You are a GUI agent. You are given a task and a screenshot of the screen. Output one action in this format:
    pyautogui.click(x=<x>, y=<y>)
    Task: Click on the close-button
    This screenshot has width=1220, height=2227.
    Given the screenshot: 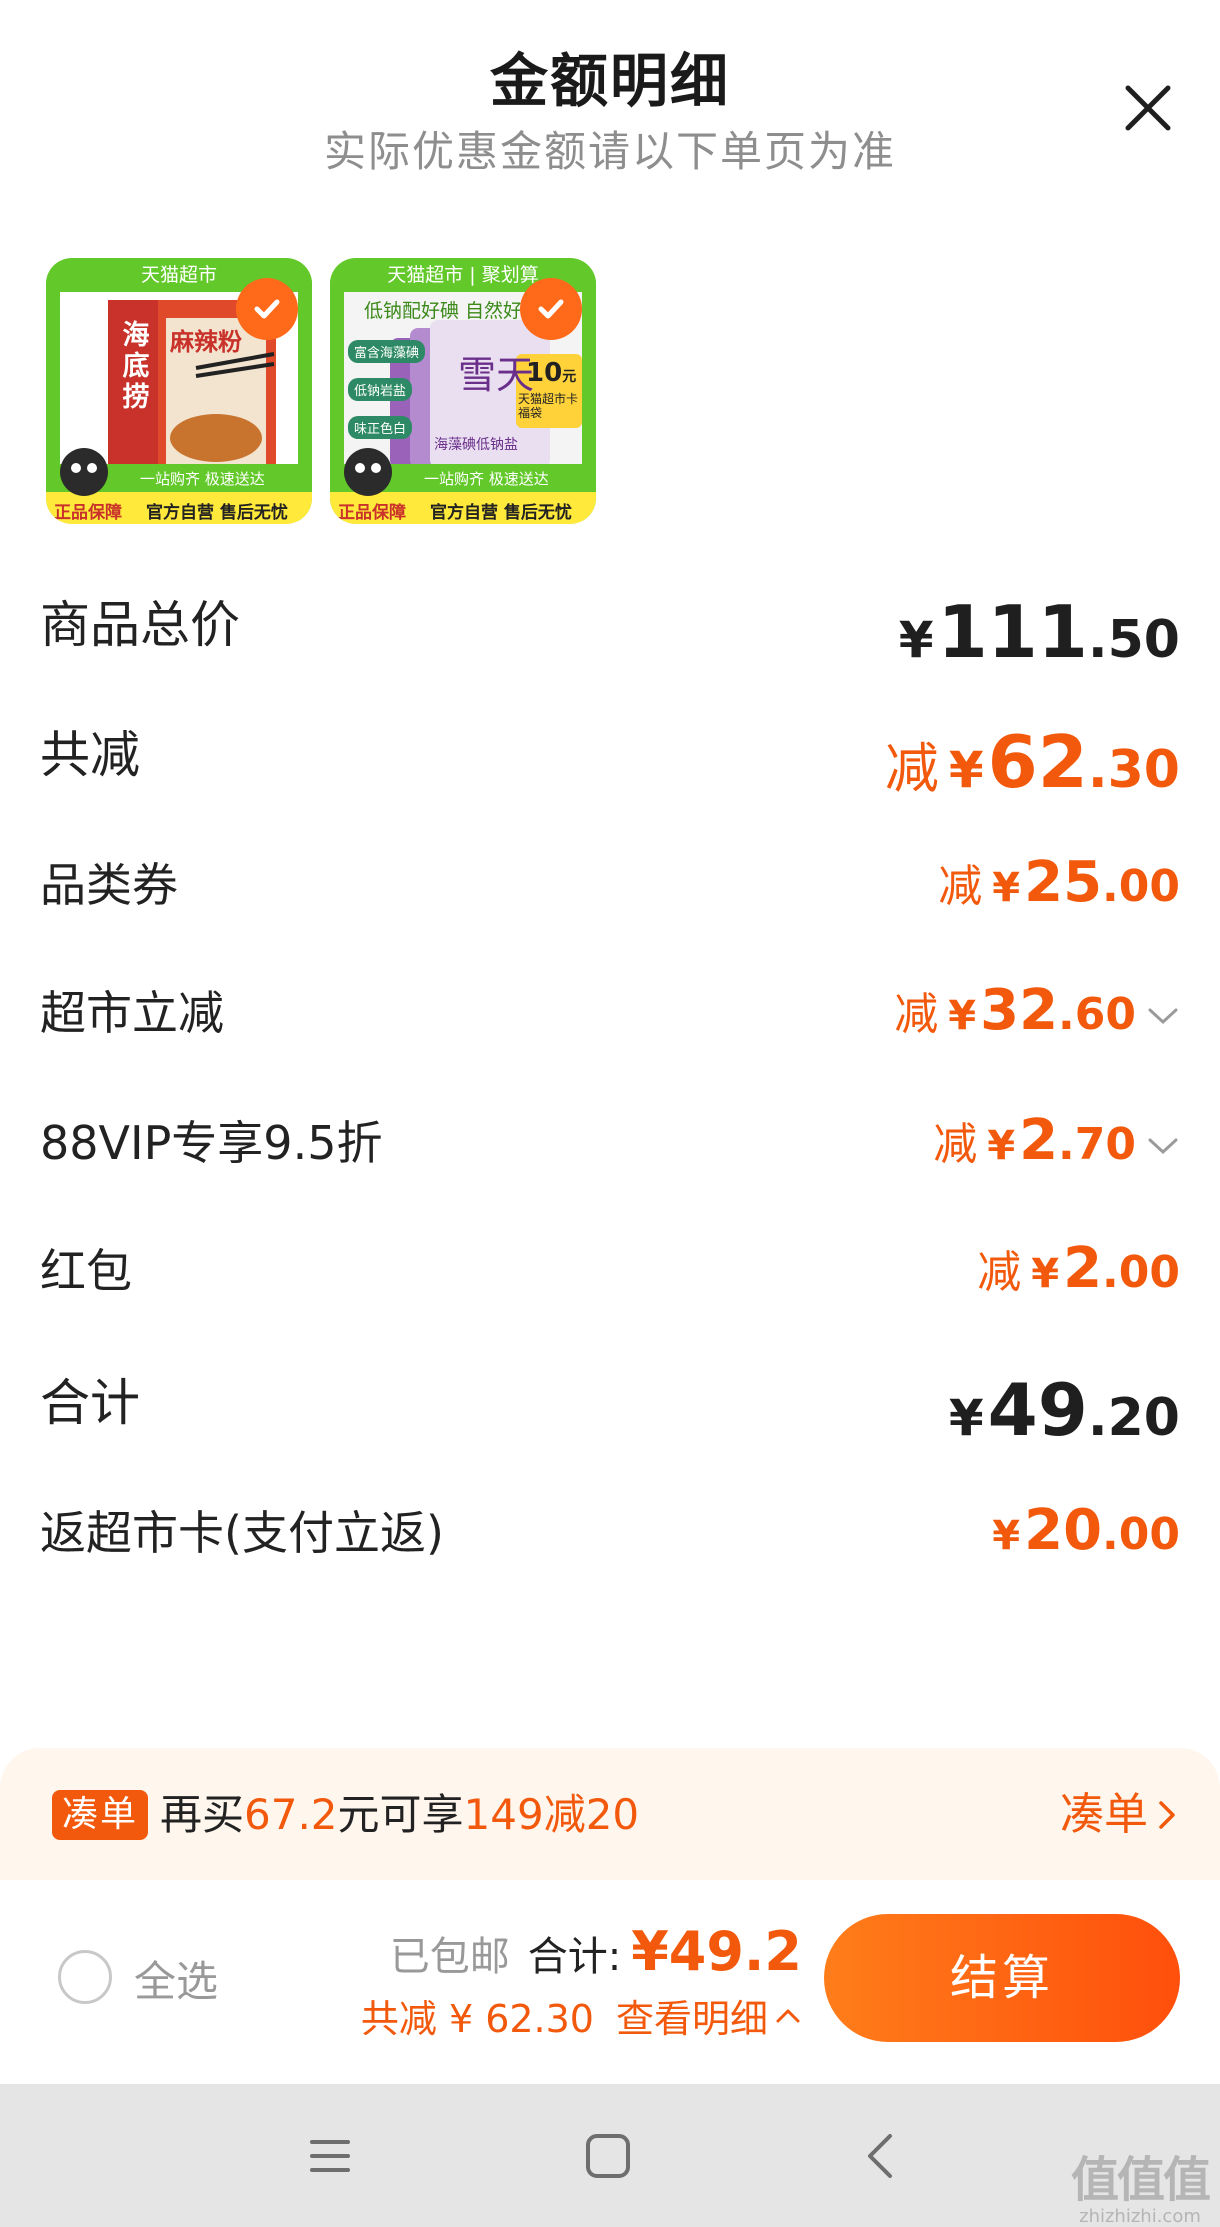 What is the action you would take?
    pyautogui.click(x=1148, y=108)
    